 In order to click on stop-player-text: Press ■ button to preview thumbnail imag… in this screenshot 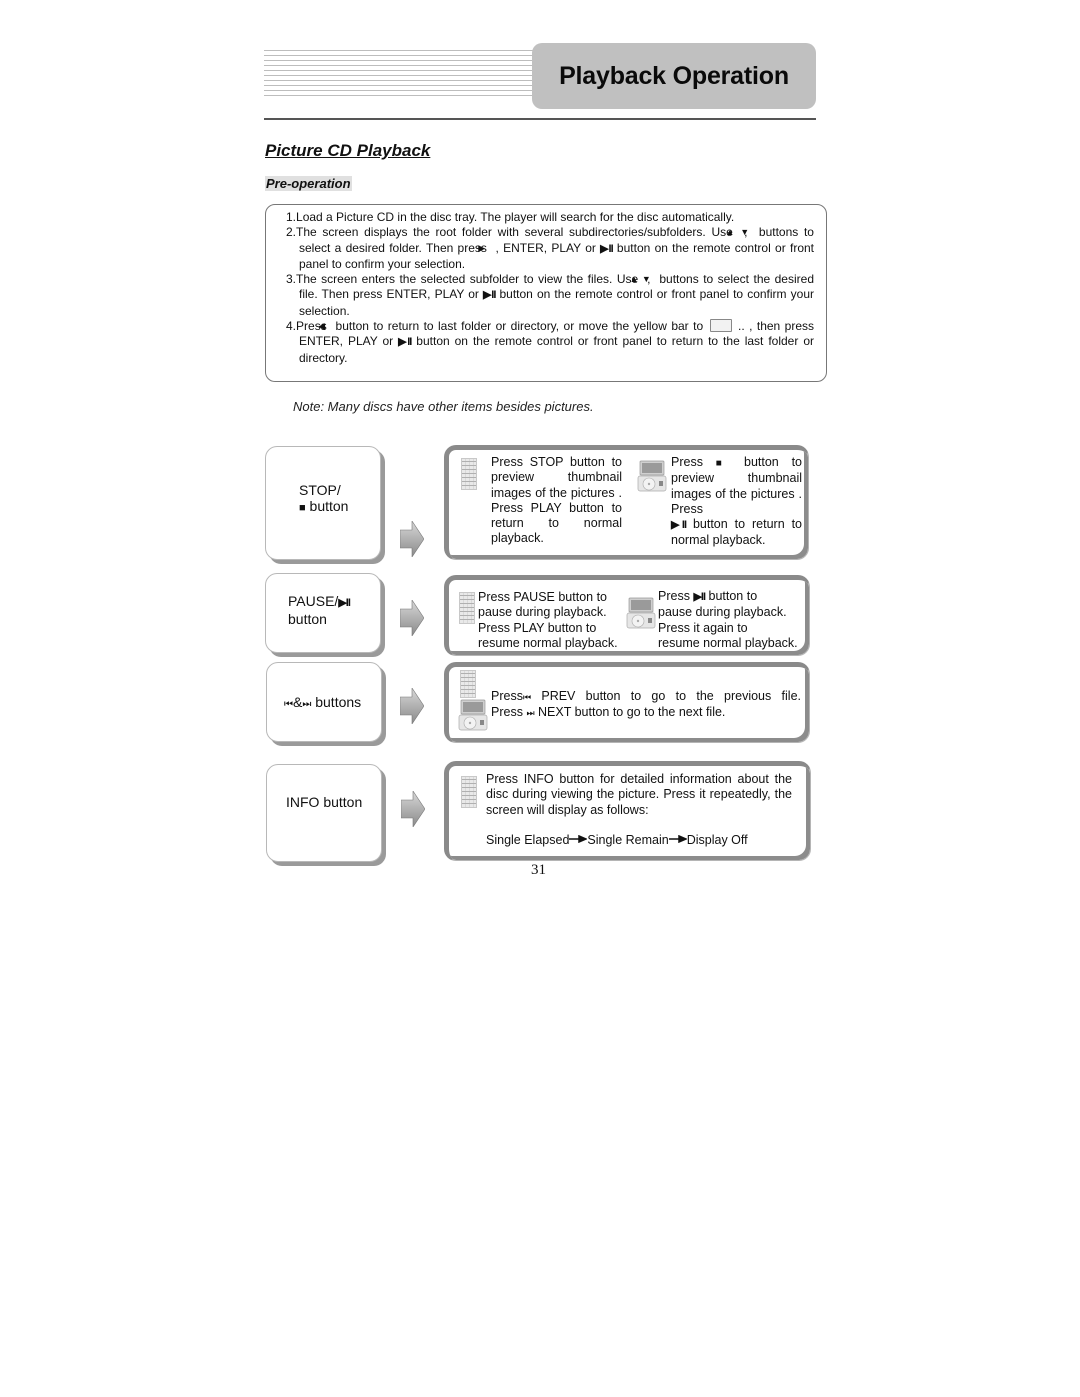, I will do `click(736, 502)`.